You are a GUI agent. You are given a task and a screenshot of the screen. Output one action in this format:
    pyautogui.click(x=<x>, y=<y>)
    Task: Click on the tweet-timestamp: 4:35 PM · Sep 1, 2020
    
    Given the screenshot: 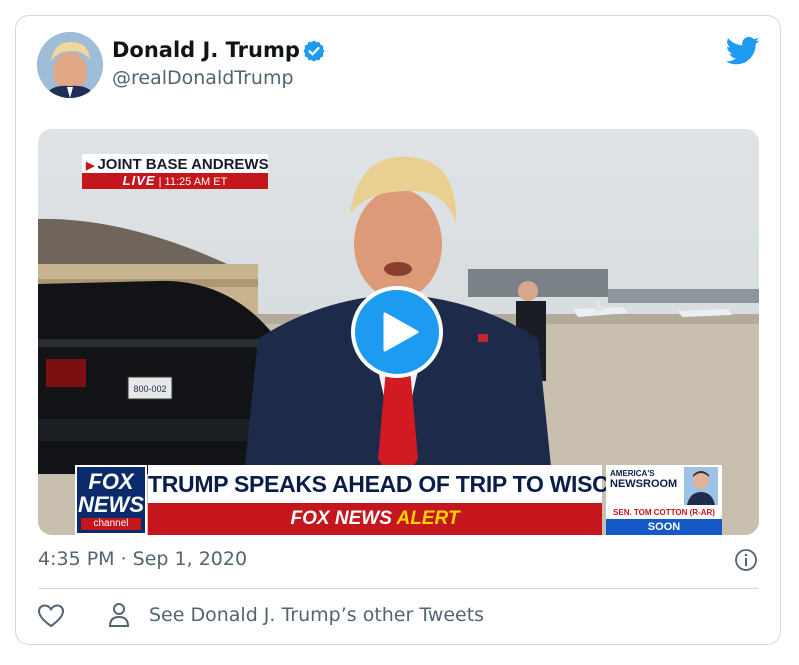 What is the action you would take?
    pyautogui.click(x=142, y=559)
    